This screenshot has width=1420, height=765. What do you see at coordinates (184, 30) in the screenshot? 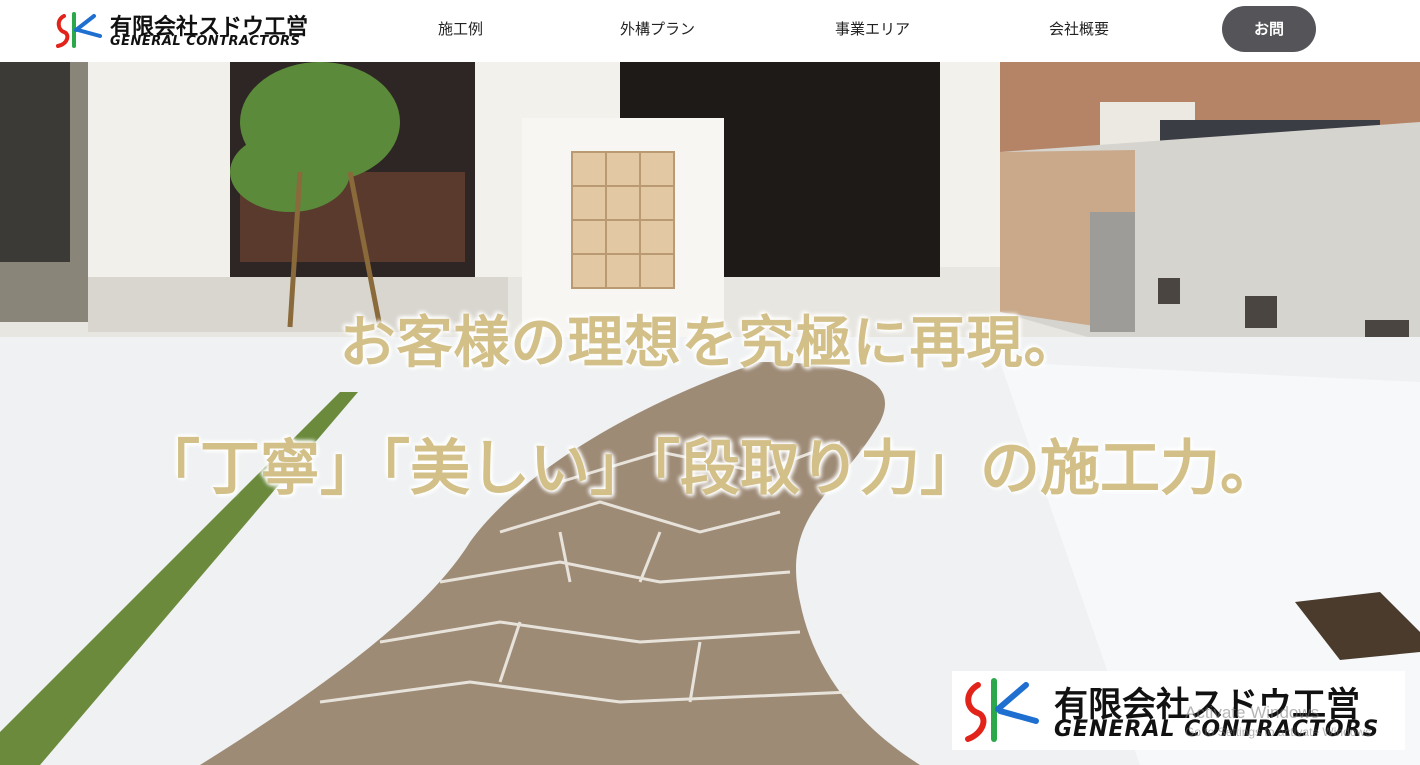
I see `site-logo: 有限会社スドウ工営 GENERAL CONTRACTORS` at bounding box center [184, 30].